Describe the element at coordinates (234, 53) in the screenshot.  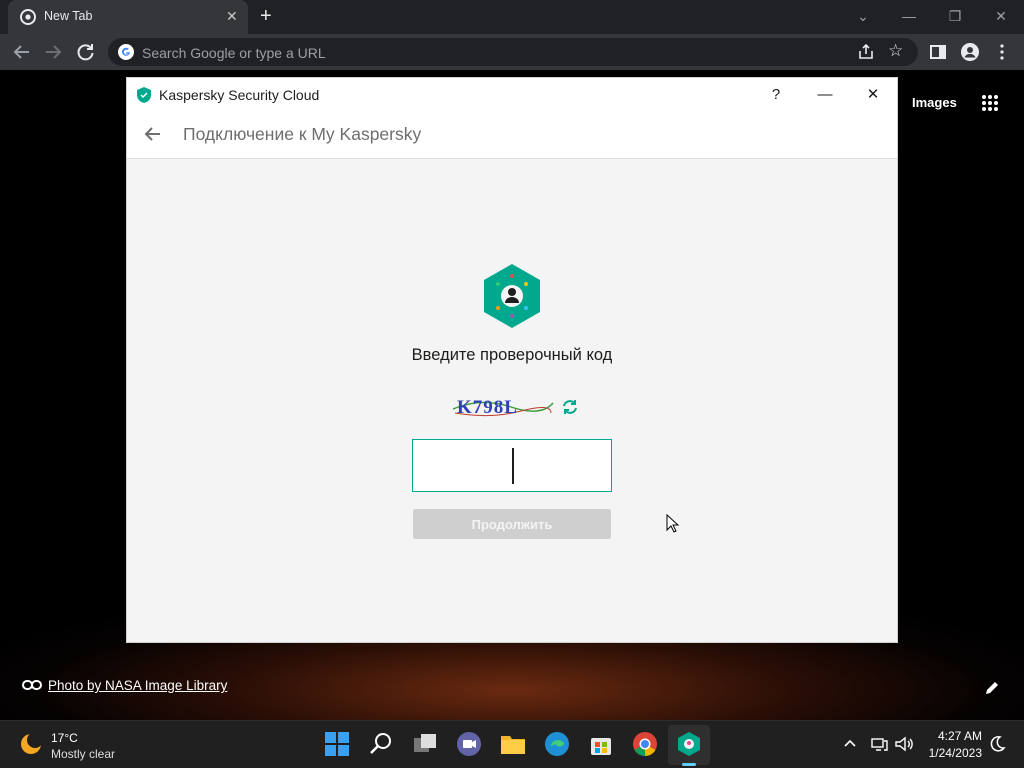
I see `omnibox-placeholder: Search Google or type a URL` at that location.